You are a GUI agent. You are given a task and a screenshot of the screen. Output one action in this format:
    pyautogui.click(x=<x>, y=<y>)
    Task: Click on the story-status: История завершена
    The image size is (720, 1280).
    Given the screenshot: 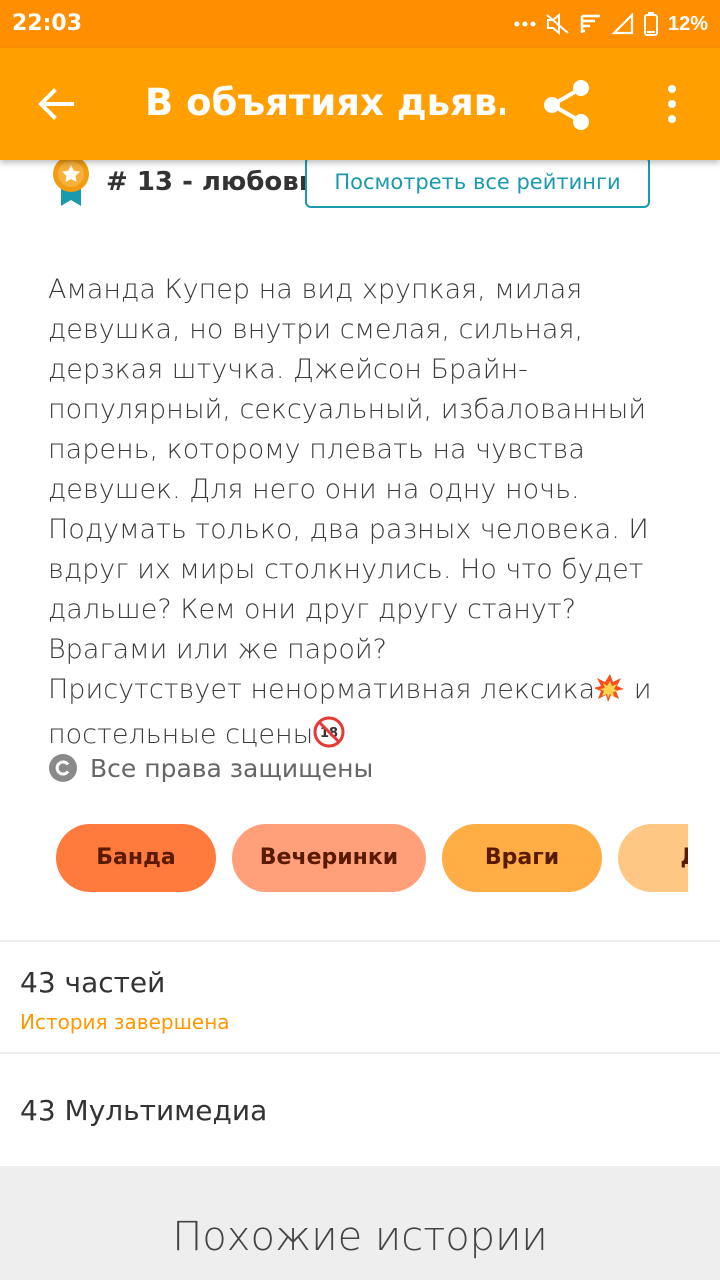 What is the action you would take?
    pyautogui.click(x=125, y=1022)
    